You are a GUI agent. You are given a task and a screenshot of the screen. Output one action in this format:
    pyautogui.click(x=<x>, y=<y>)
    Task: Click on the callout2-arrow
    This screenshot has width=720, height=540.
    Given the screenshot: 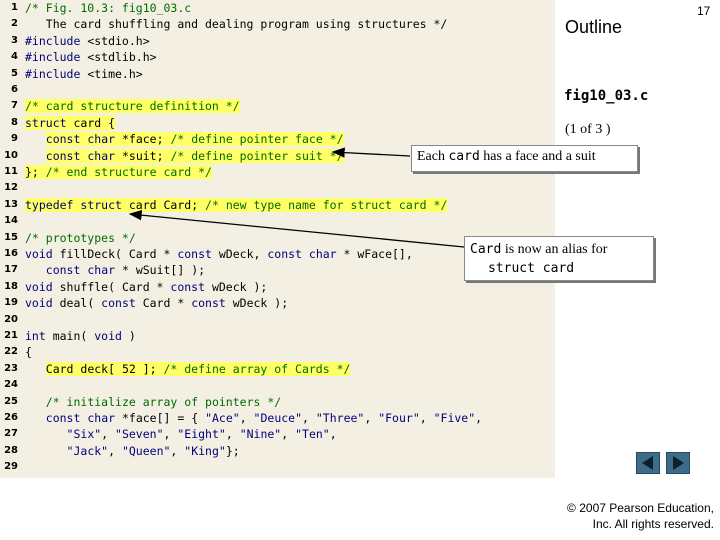 What is the action you would take?
    pyautogui.click(x=296, y=228)
    